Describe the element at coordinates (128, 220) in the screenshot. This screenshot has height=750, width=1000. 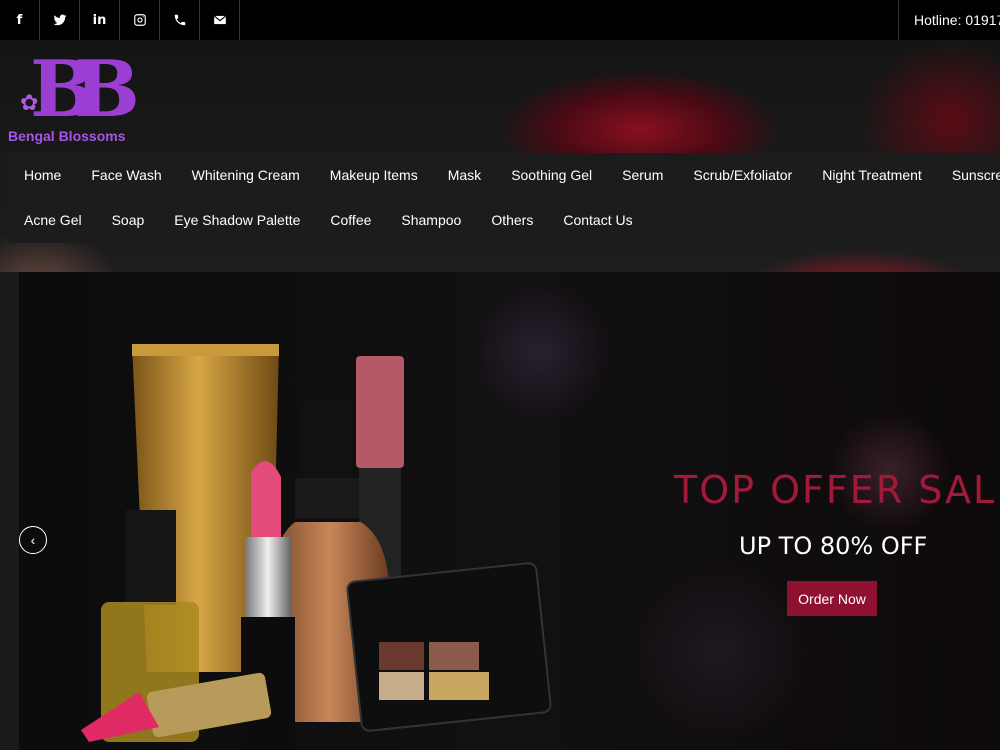
I see `nav-item-soap: Soap` at that location.